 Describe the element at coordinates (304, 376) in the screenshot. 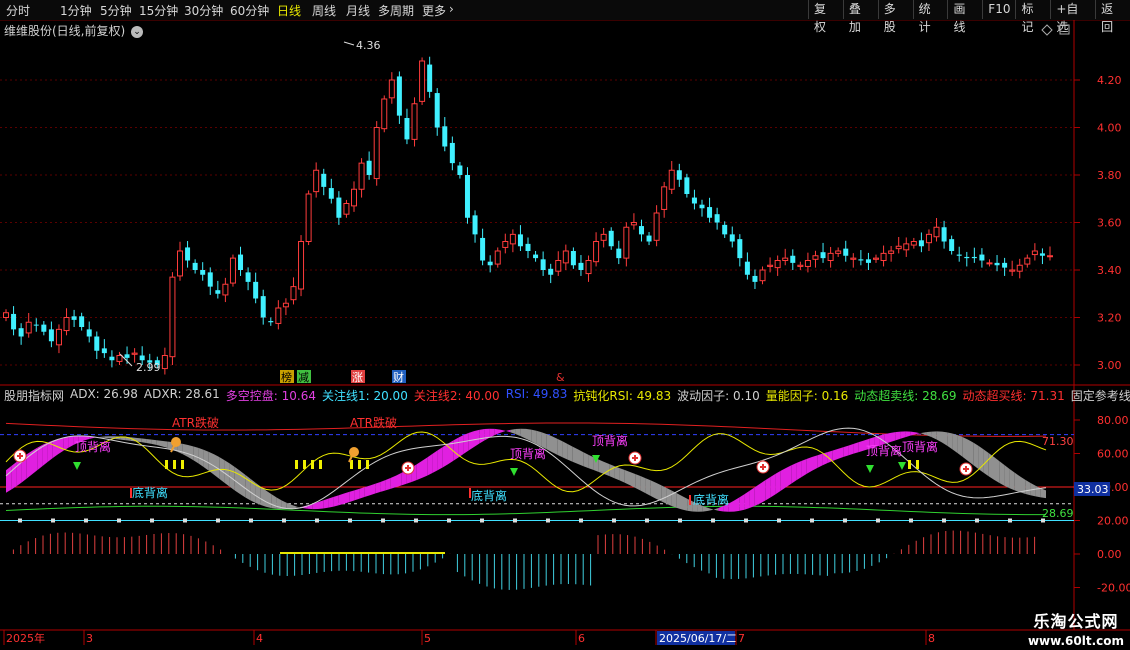

I see `badge-jian` at that location.